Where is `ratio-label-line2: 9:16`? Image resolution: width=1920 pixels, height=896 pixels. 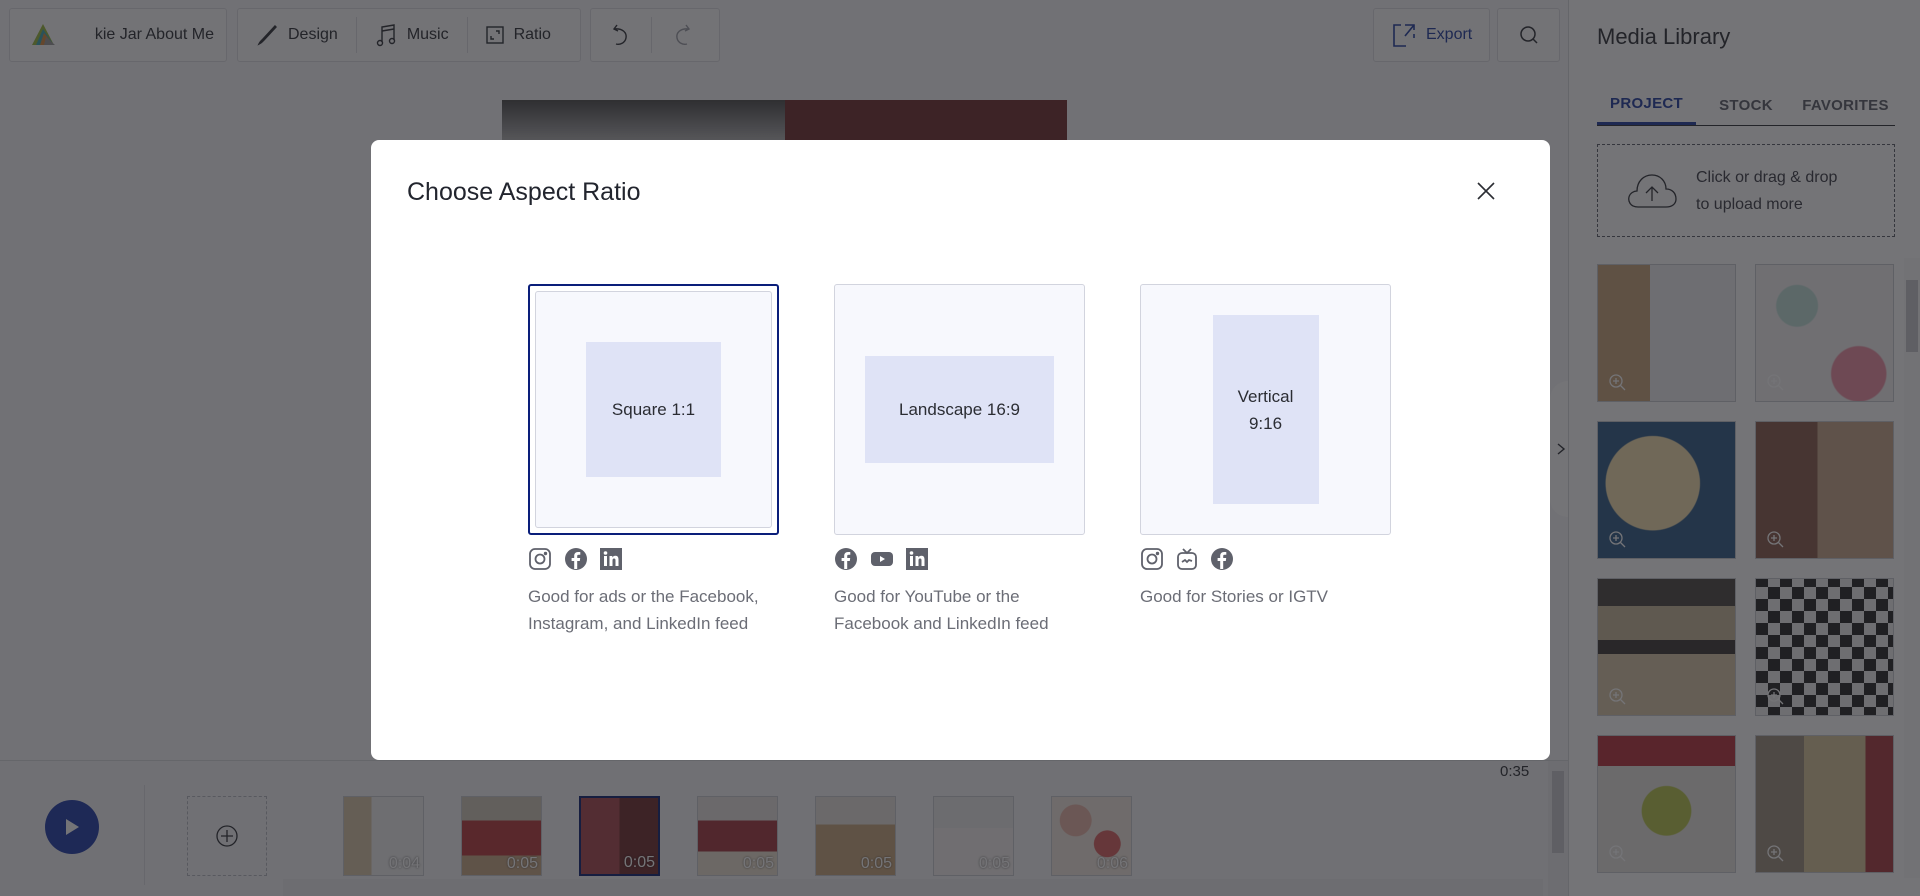 ratio-label-line2: 9:16 is located at coordinates (1265, 423).